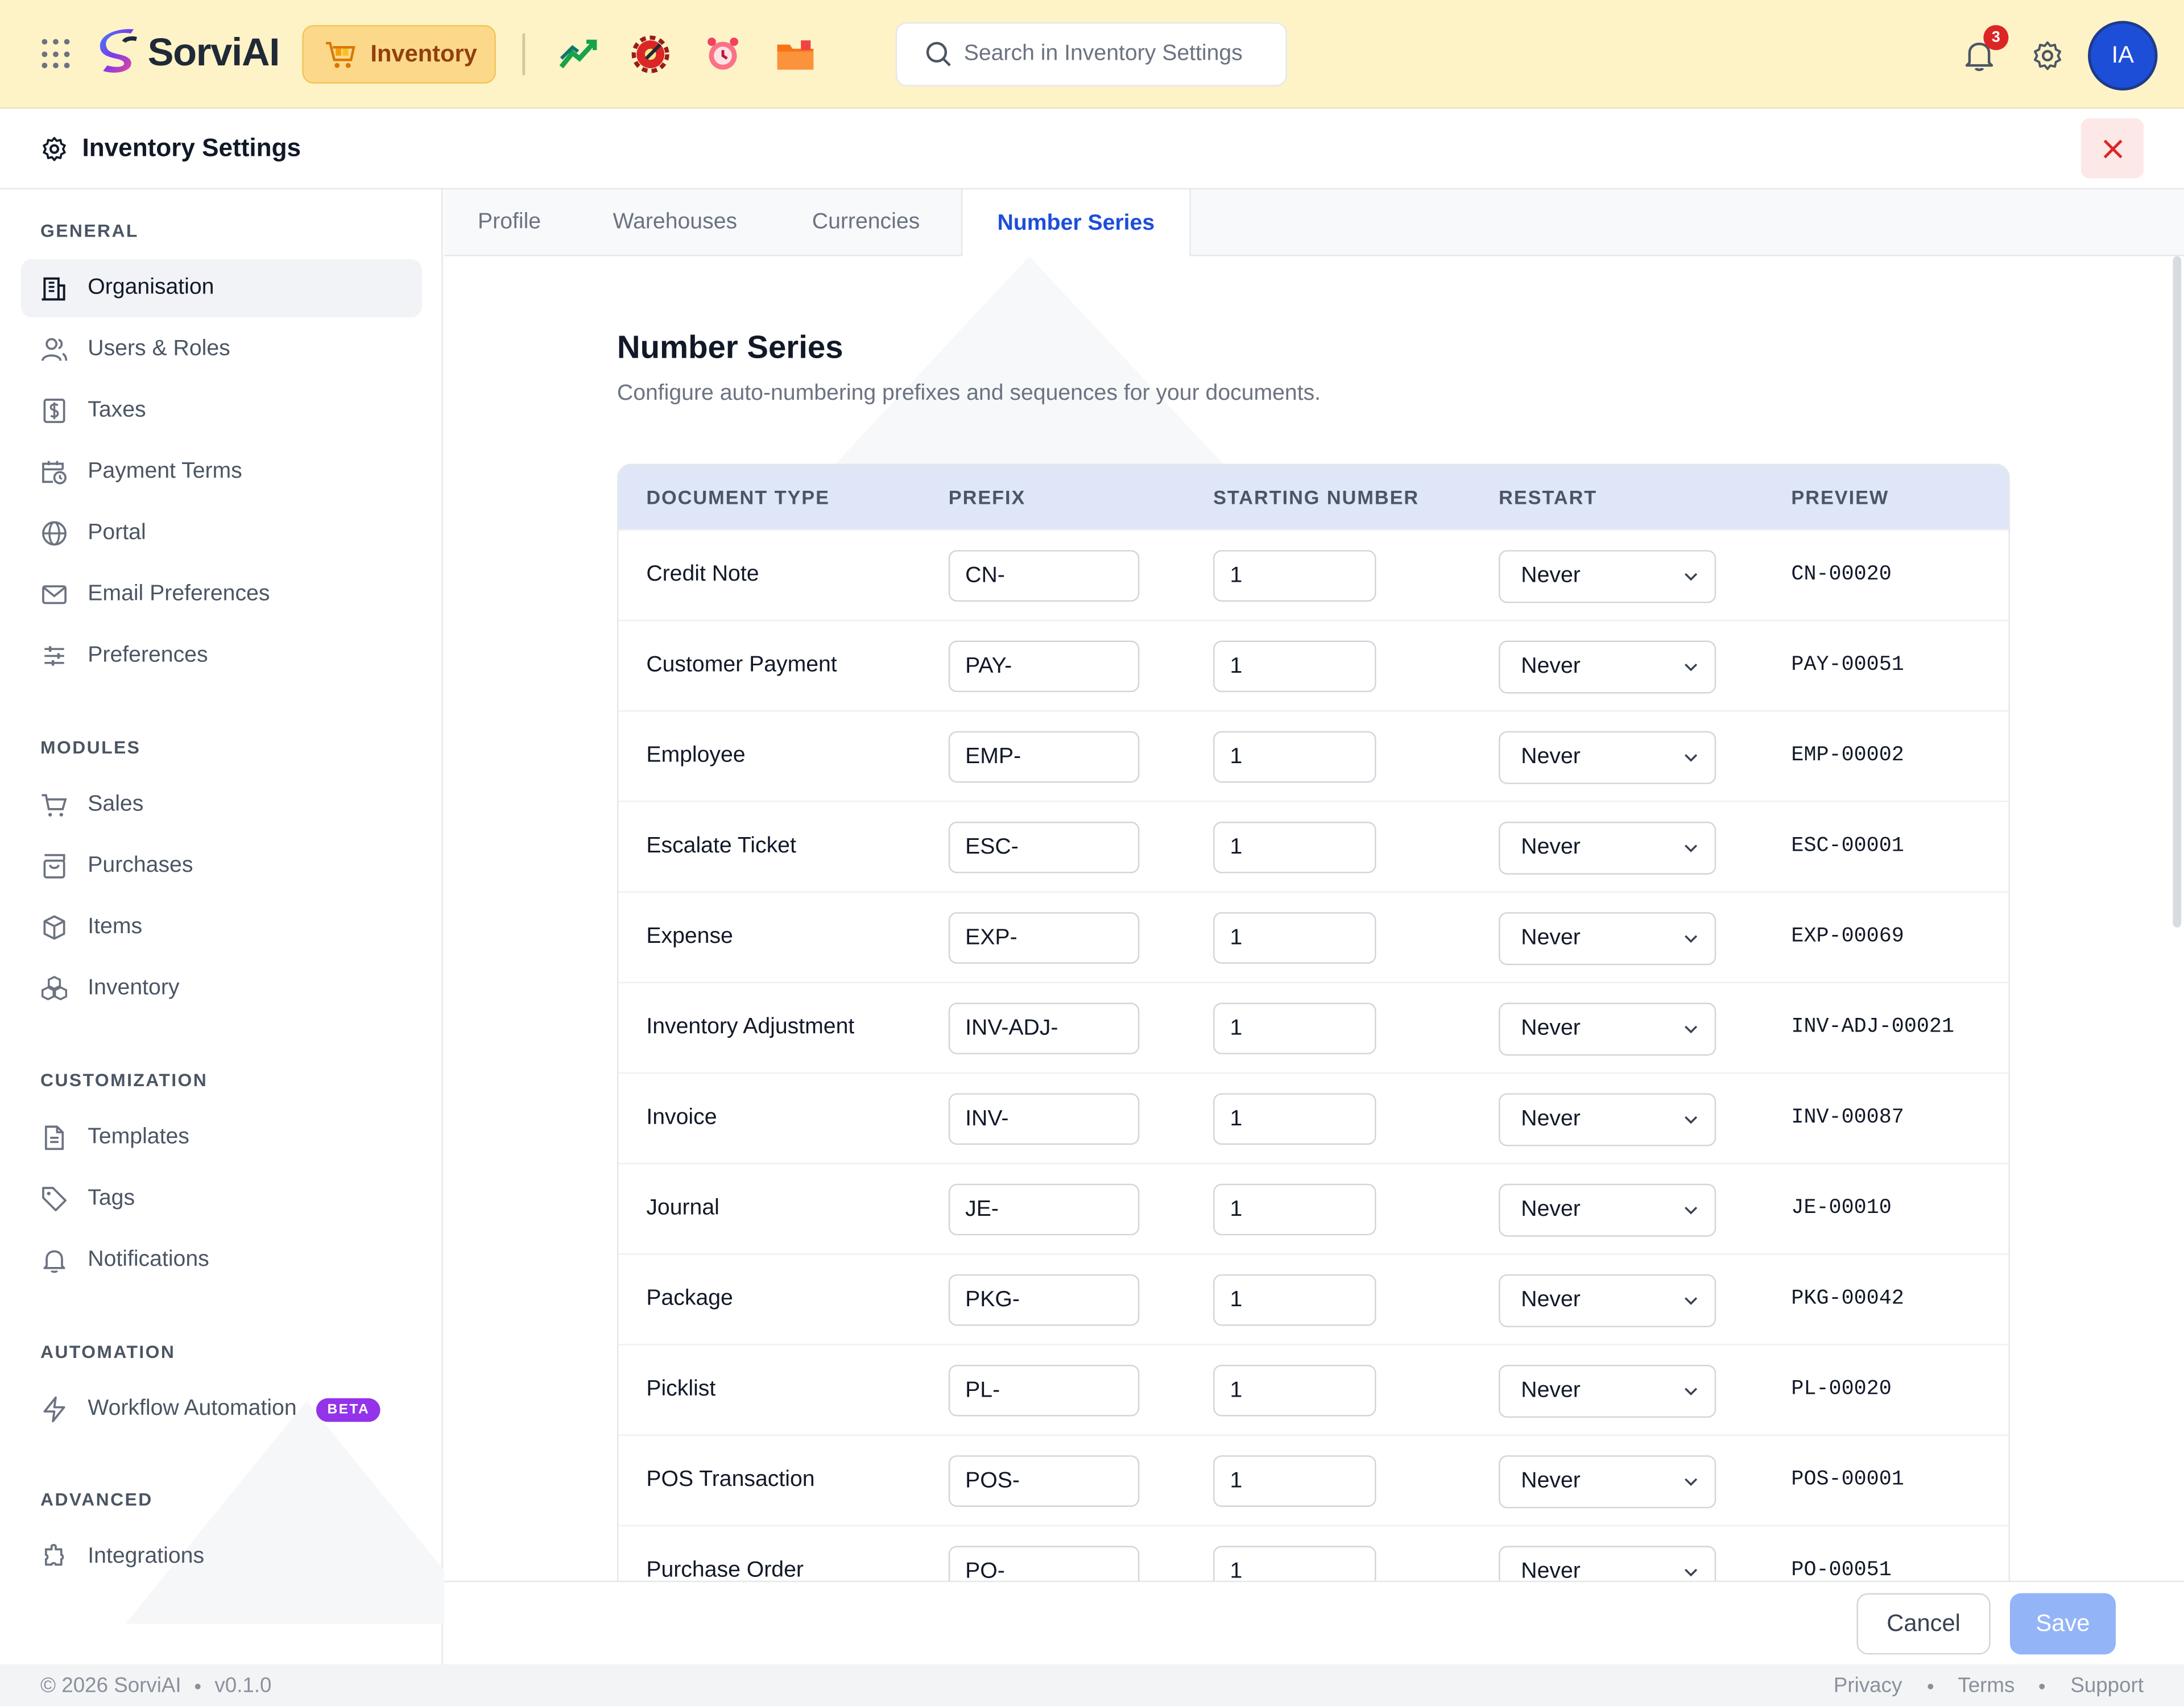 This screenshot has height=1706, width=2184. I want to click on search-input: Search in Inventory Settings, so click(1091, 54).